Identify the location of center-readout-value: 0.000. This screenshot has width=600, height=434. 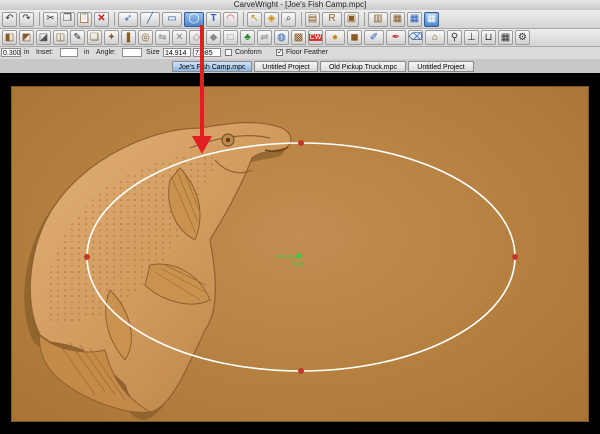
(298, 265).